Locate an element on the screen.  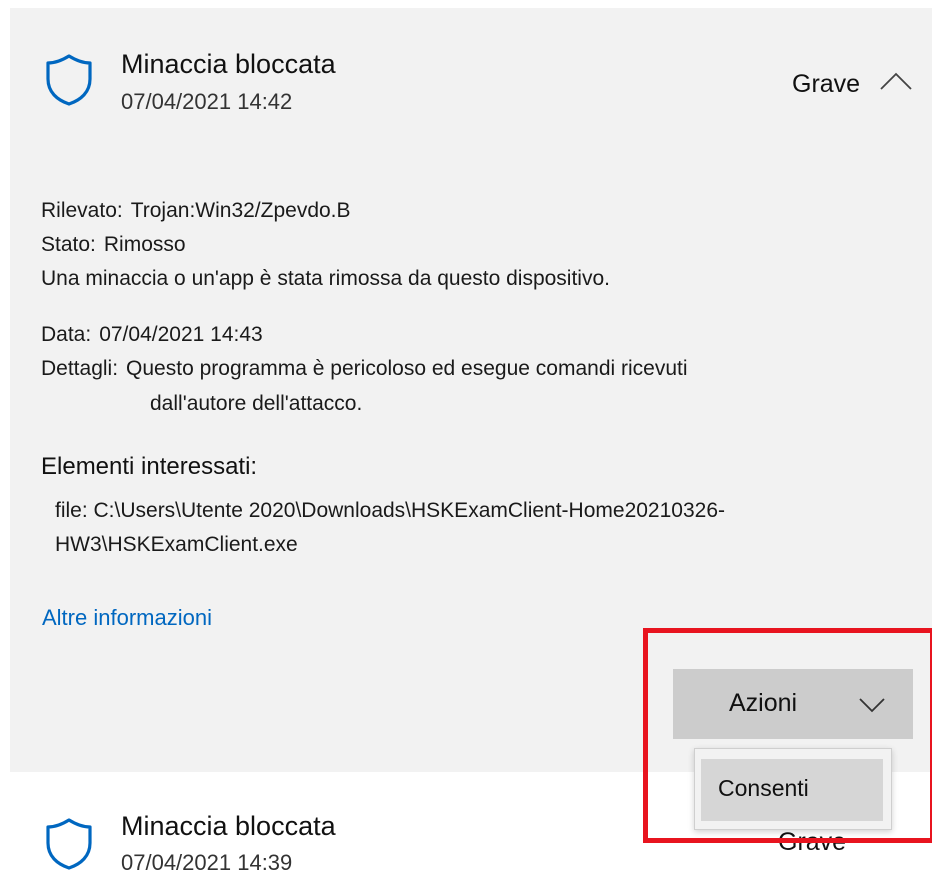
actions-button: Azioni is located at coordinates (793, 704).